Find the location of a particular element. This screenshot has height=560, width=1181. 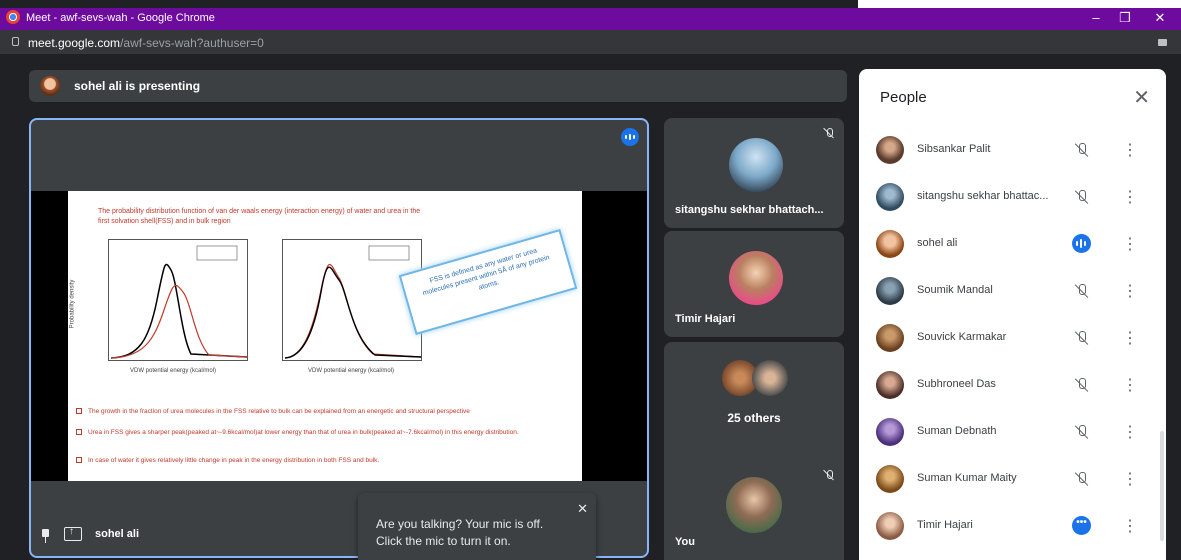

graph-urea is located at coordinates (178, 300).